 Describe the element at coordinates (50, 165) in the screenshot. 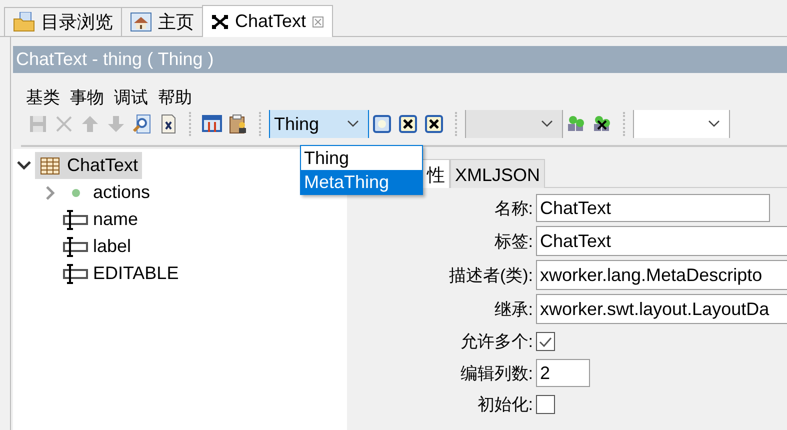

I see `table-icon` at that location.